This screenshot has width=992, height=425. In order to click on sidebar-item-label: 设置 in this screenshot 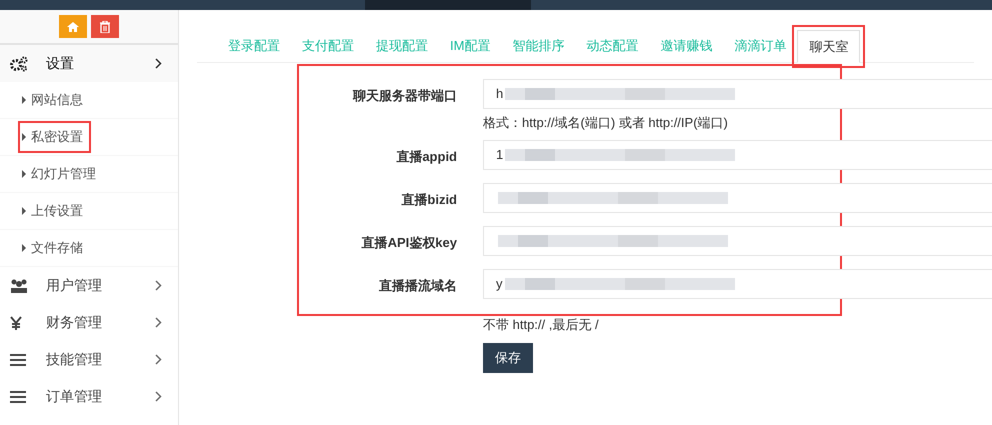, I will do `click(60, 63)`.